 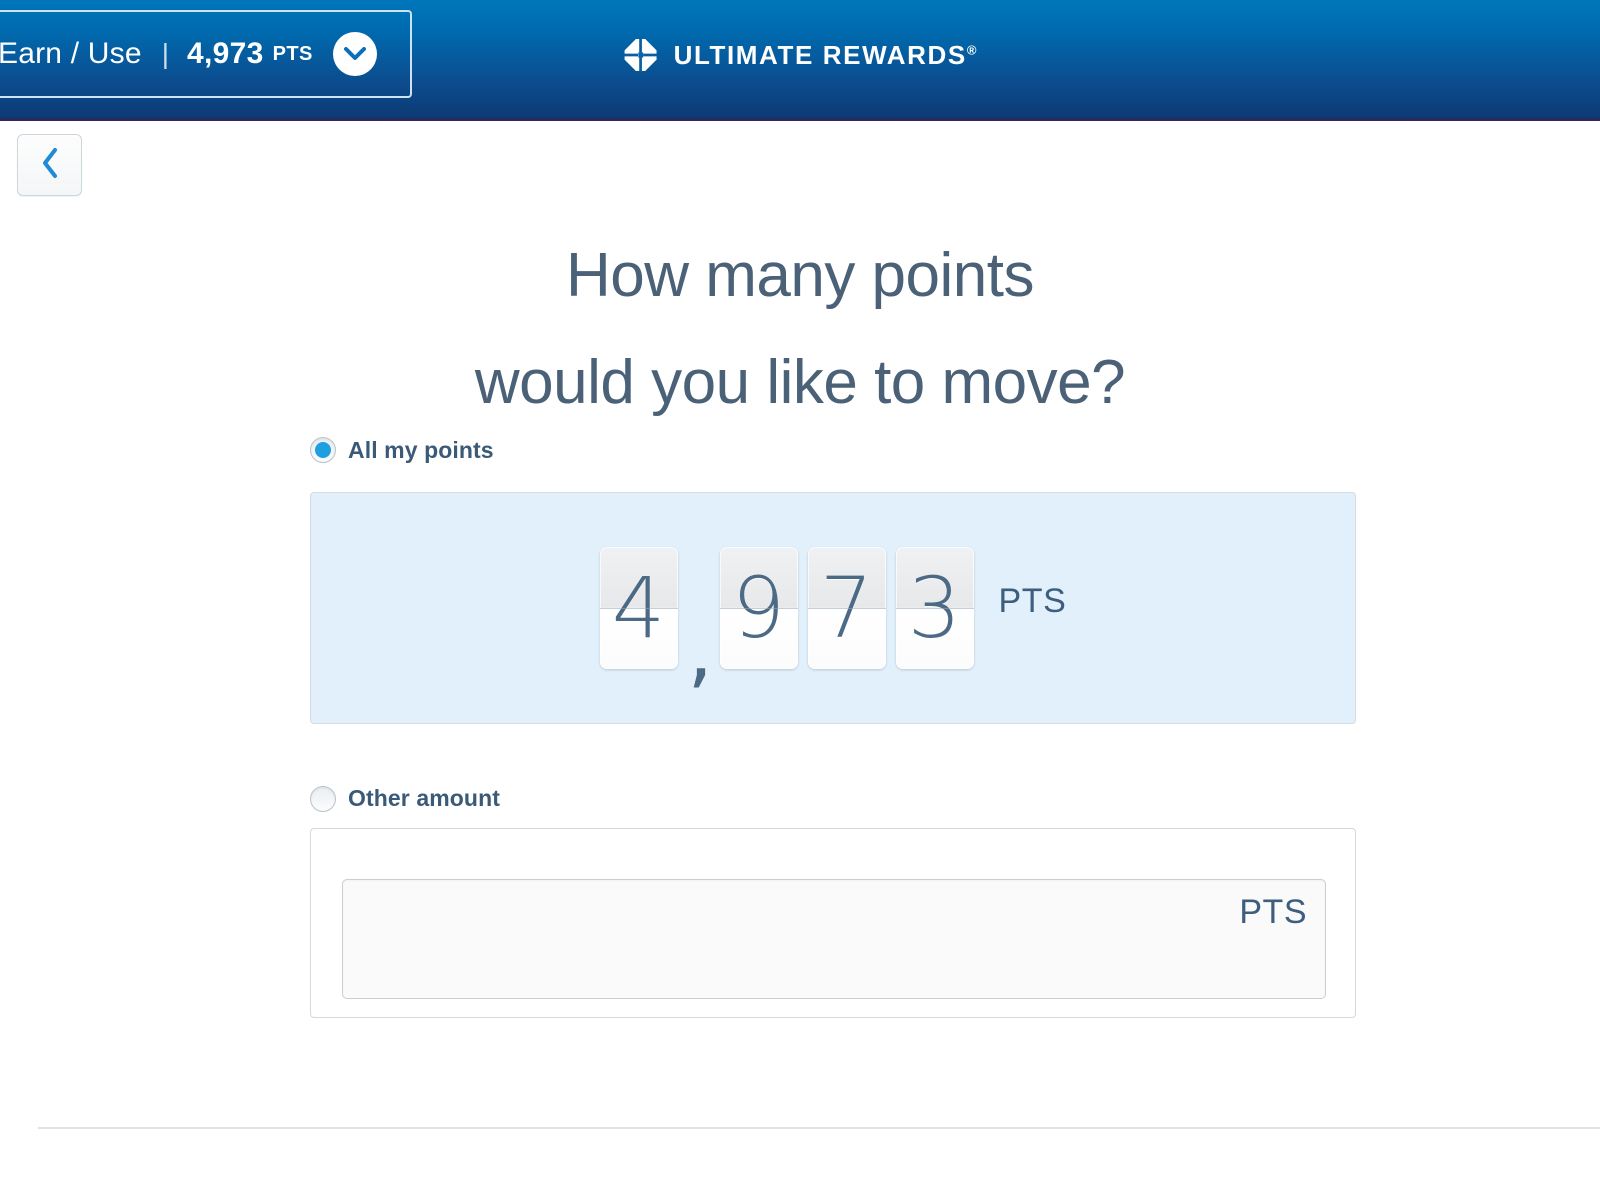 I want to click on flip-digit-tile: 9, so click(x=758, y=608).